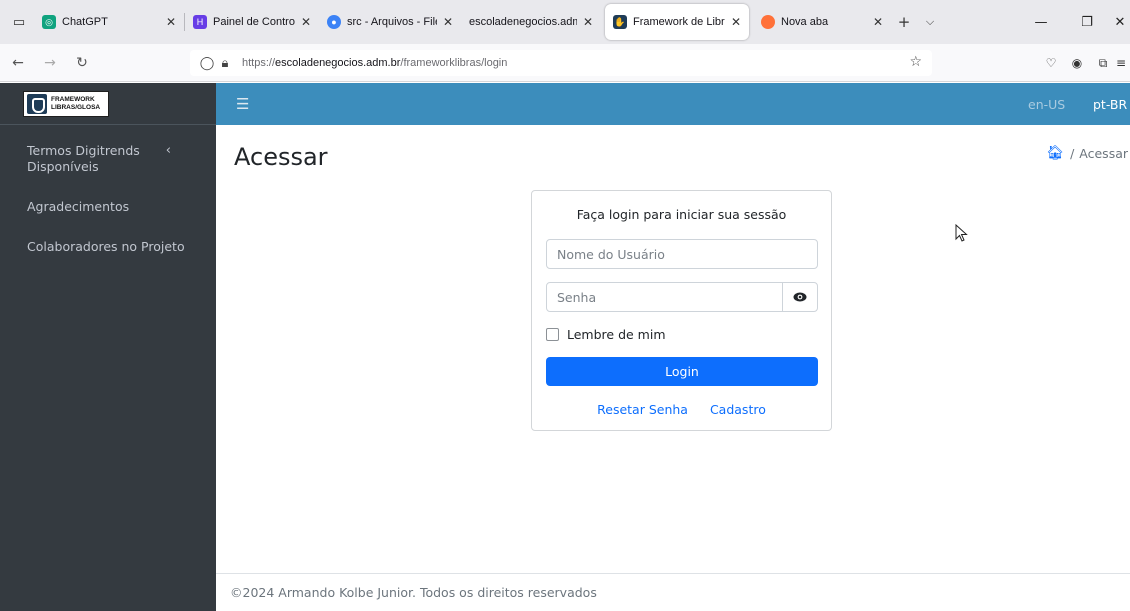  I want to click on breadcrumb: 🏠︎ / Acessar, so click(1087, 153).